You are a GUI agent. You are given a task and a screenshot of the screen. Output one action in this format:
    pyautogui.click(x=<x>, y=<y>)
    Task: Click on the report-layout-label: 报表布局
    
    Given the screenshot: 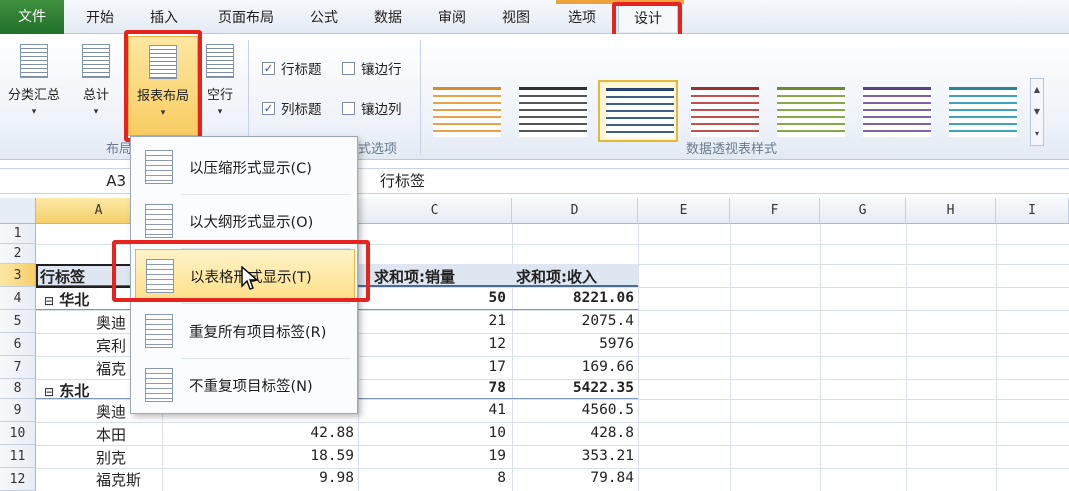 What is the action you would take?
    pyautogui.click(x=162, y=96)
    